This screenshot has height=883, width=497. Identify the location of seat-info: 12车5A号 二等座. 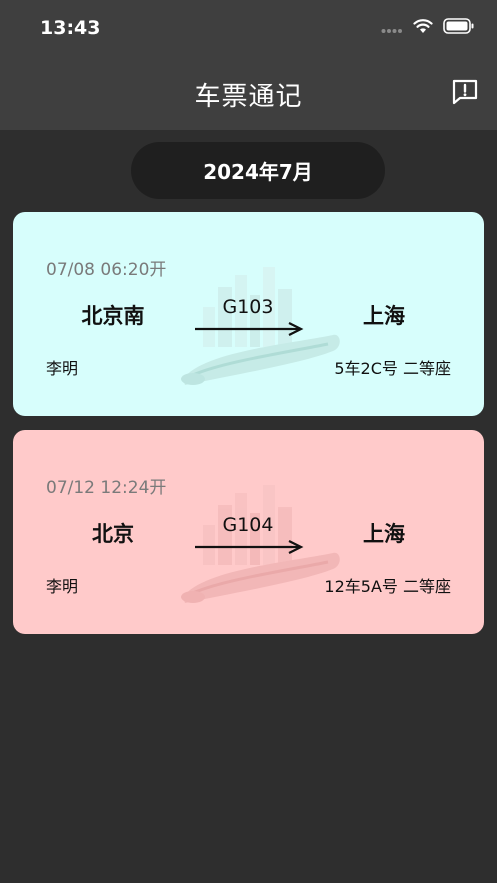
(387, 586).